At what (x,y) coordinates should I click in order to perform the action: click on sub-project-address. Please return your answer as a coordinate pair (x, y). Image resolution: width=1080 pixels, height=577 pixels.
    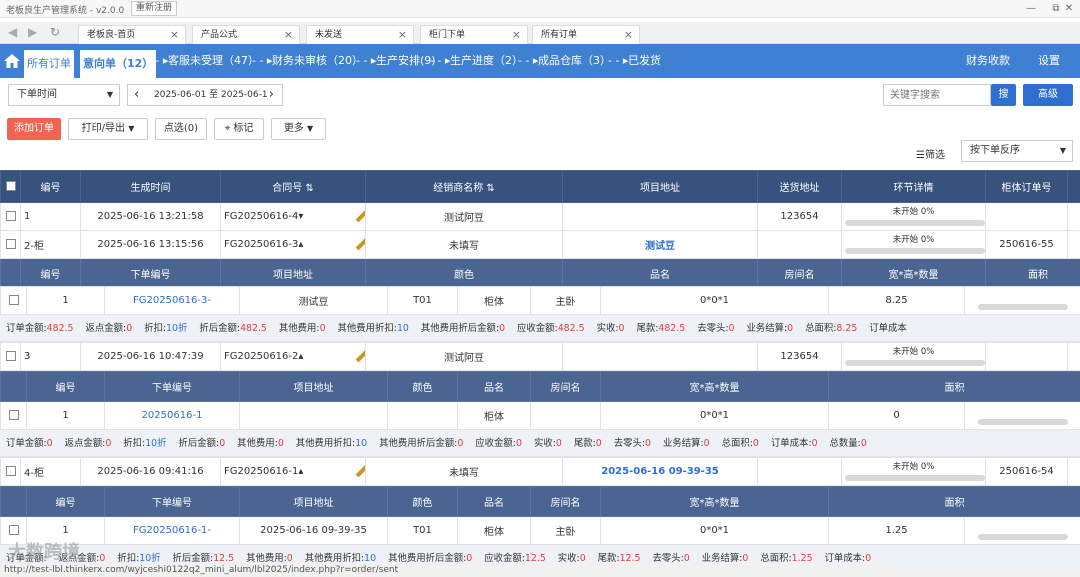
    Looking at the image, I should click on (313, 415).